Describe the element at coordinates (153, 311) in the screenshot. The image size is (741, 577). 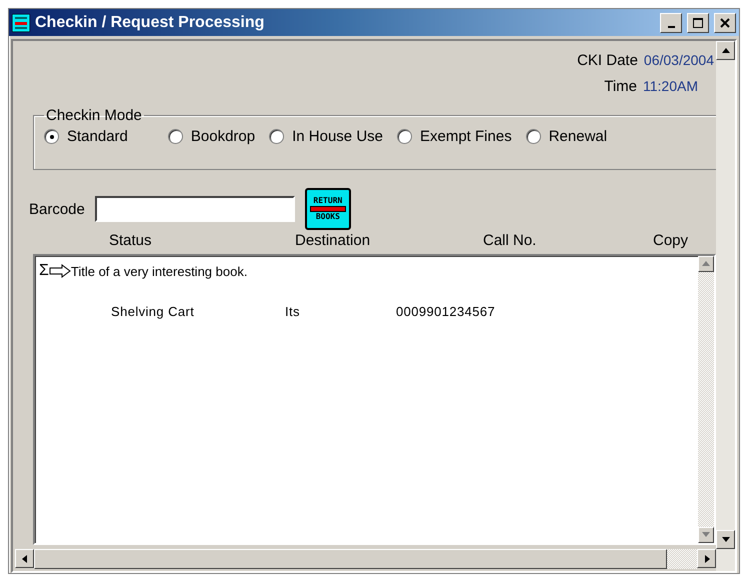
I see `table-cell-text: Shelving Cart` at that location.